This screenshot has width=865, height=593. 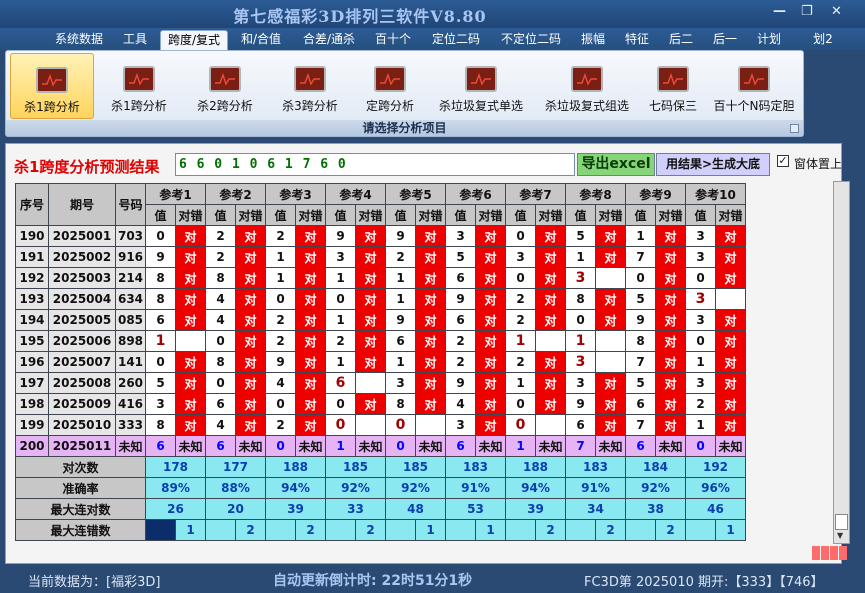 I want to click on table-row: 193 2025004 634 8 对 4 对 0 对 0 对 1 对 9 对 2 对 8 对 5 对 3, so click(x=380, y=299).